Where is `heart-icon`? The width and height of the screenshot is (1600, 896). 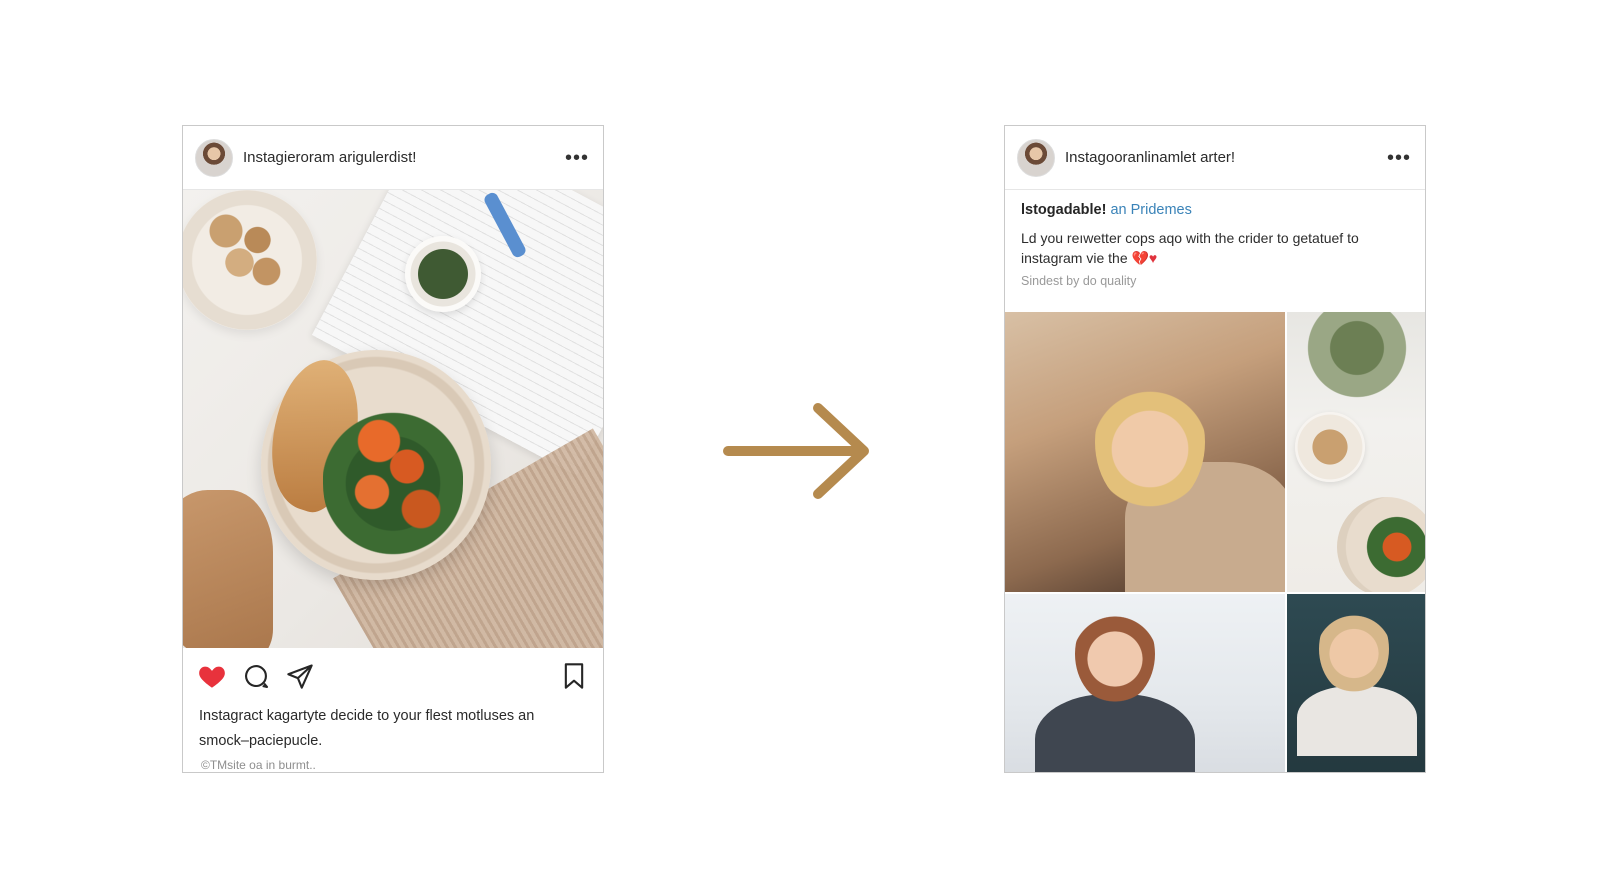
heart-icon is located at coordinates (212, 676).